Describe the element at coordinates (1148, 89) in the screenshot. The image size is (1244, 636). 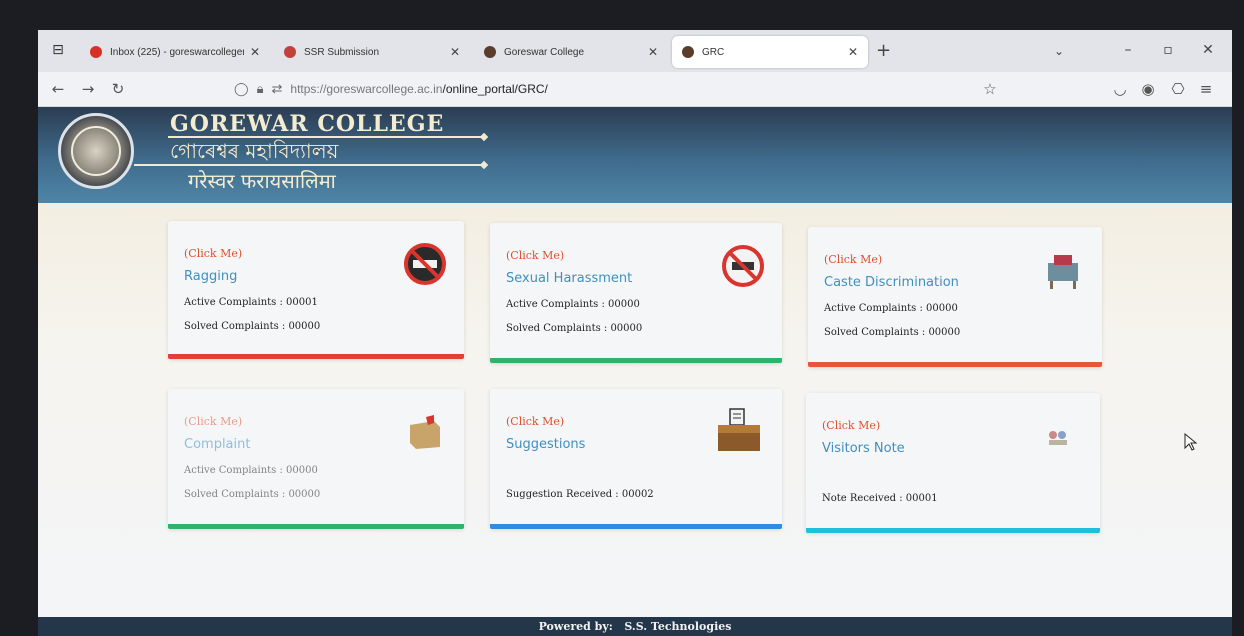
I see `account-icon: ◉` at that location.